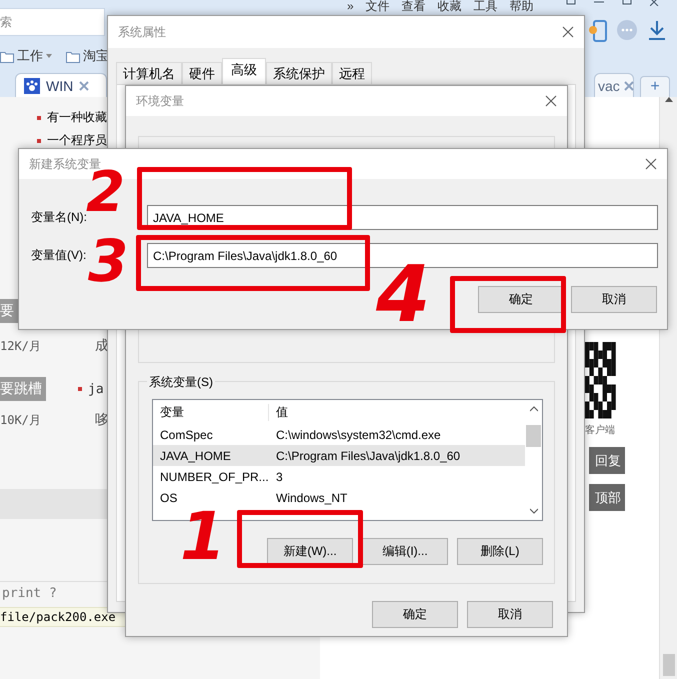 This screenshot has width=677, height=679. I want to click on qr-caption: 客户端, so click(600, 430).